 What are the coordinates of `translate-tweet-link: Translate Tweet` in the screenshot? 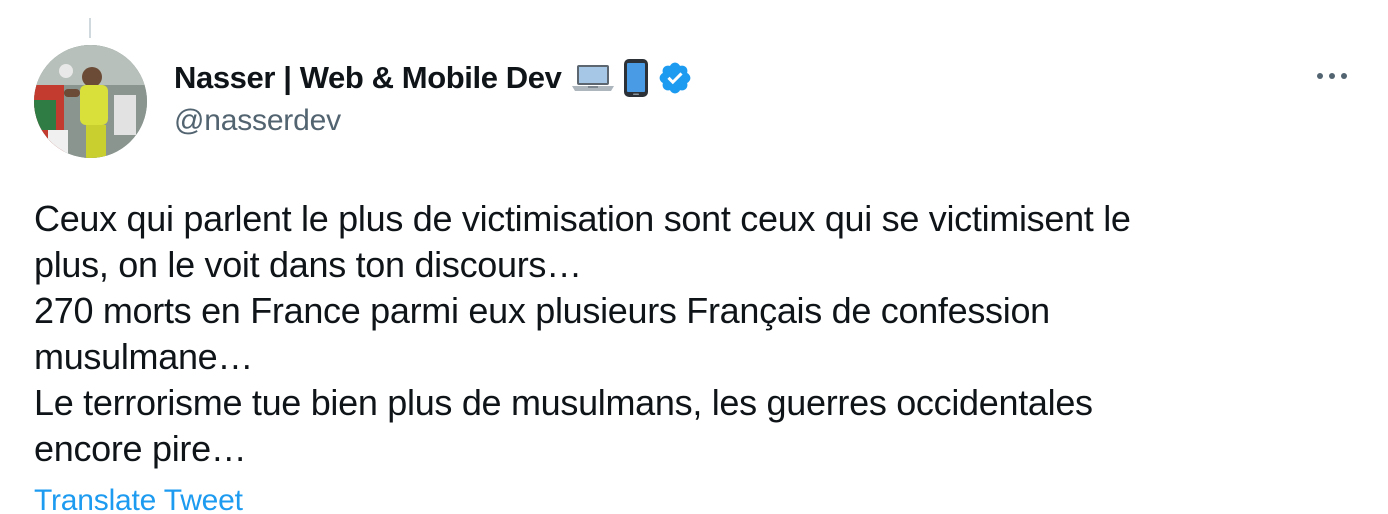 It's located at (138, 499).